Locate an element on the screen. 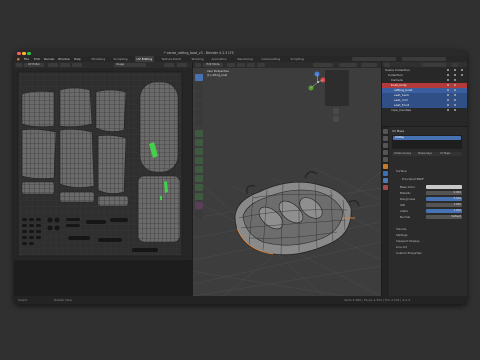  uv-select-menu is located at coordinates (65, 65).